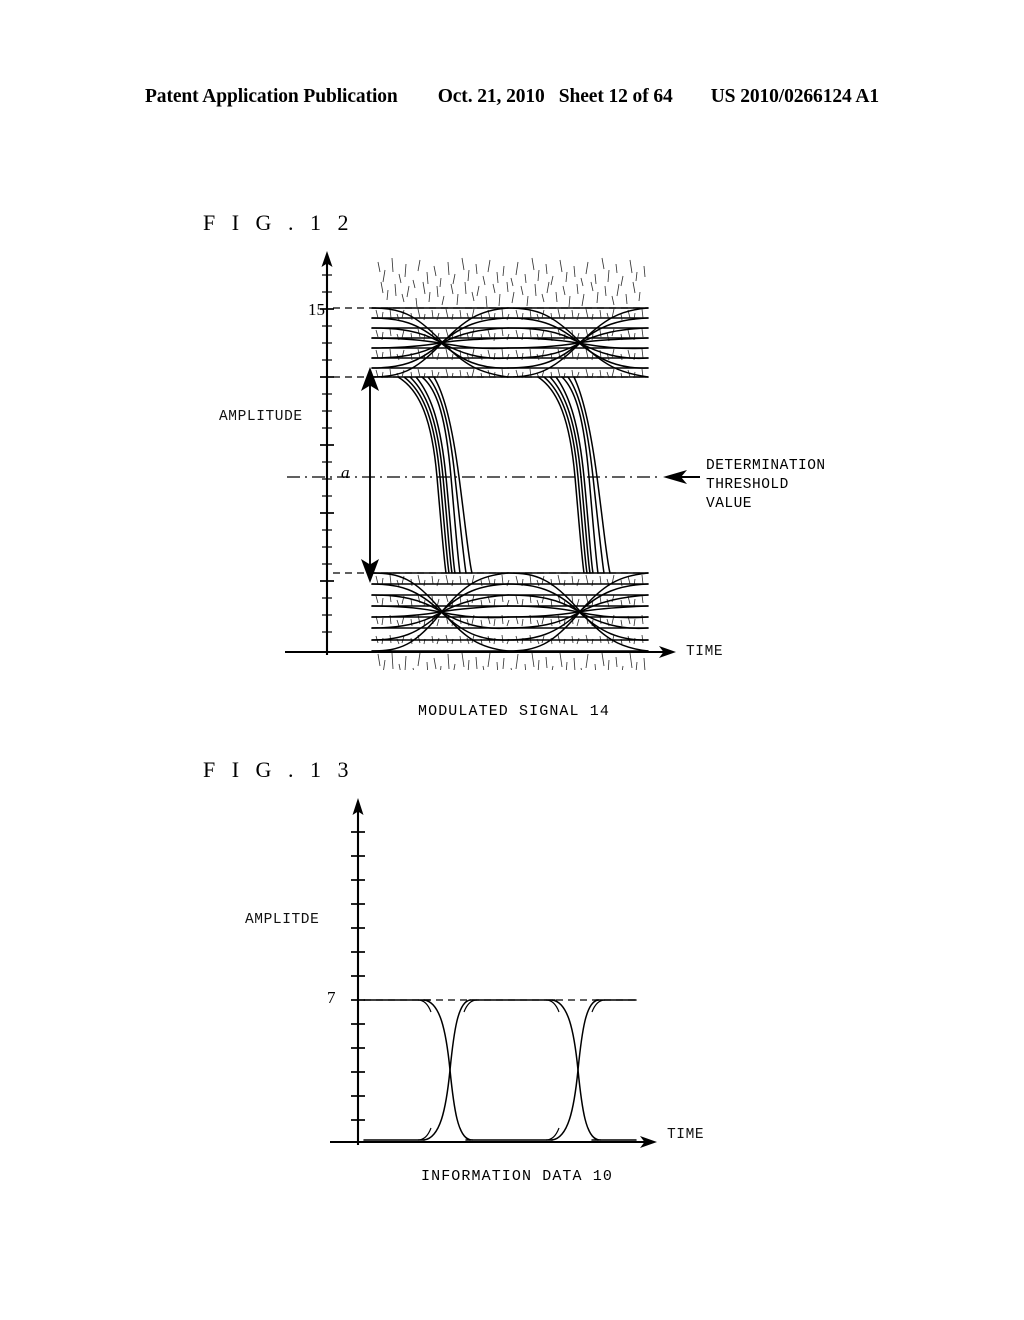 This screenshot has width=1024, height=1320. What do you see at coordinates (358, 971) in the screenshot?
I see `fig13-y-axis` at bounding box center [358, 971].